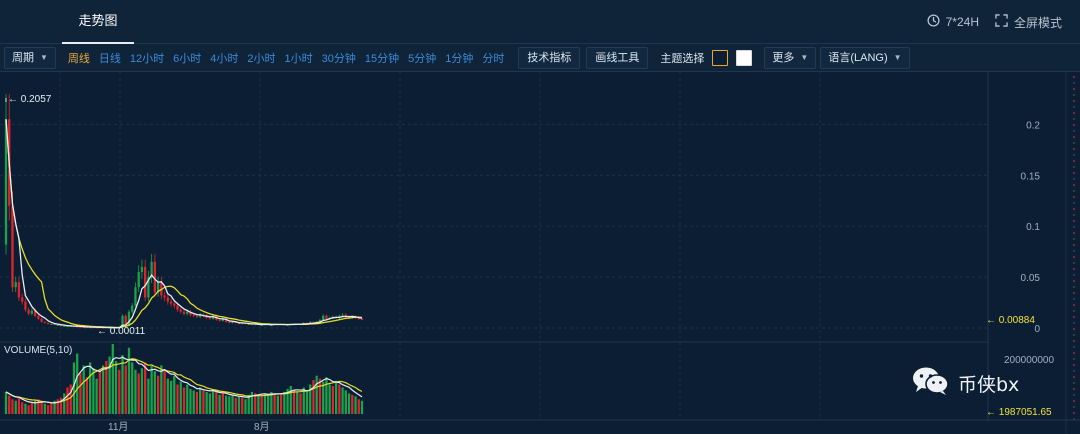 The image size is (1080, 434). I want to click on fullscreen-label: 全屏模式, so click(1037, 22).